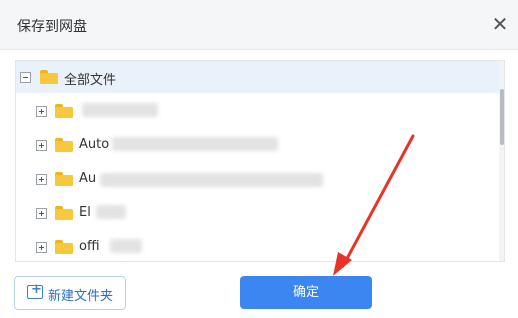 The width and height of the screenshot is (518, 318). Describe the element at coordinates (501, 161) in the screenshot. I see `tree-scrollbar` at that location.